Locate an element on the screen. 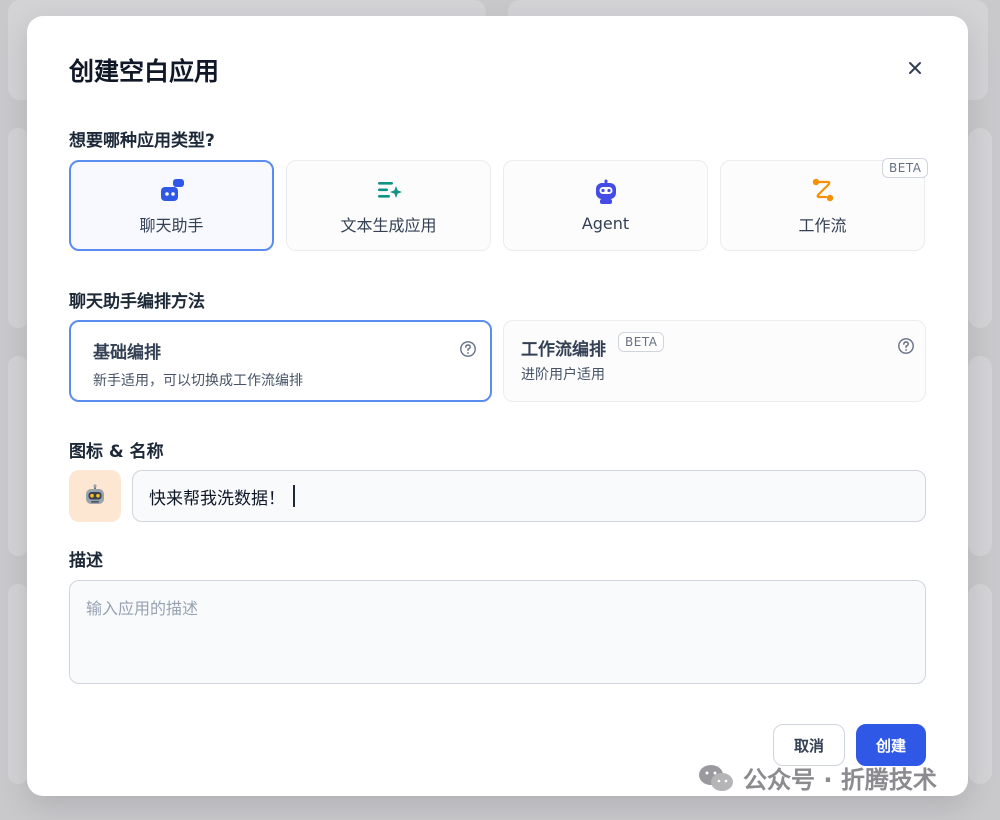  close-button is located at coordinates (915, 68).